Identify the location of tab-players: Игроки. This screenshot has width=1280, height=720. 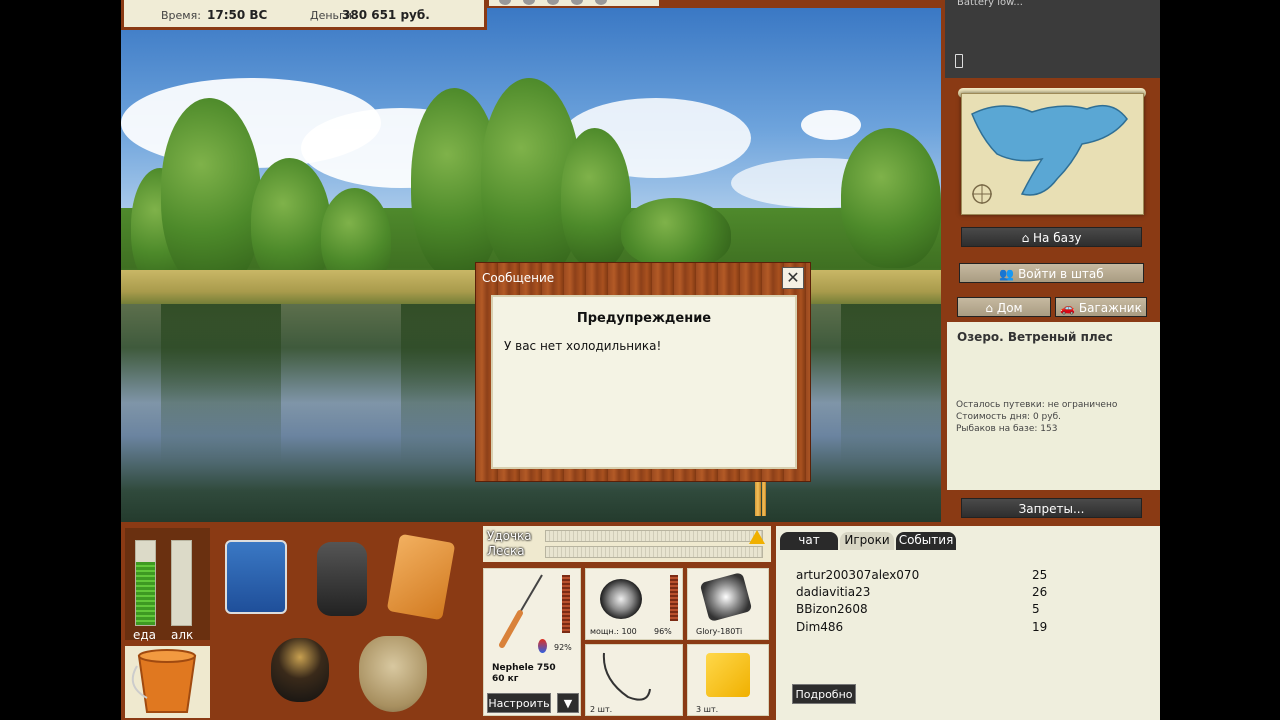
(867, 541).